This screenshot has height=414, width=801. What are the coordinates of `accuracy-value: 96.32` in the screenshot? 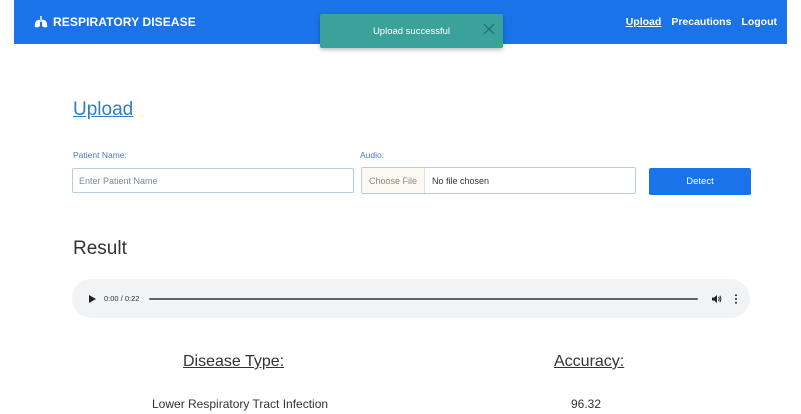 It's located at (586, 404).